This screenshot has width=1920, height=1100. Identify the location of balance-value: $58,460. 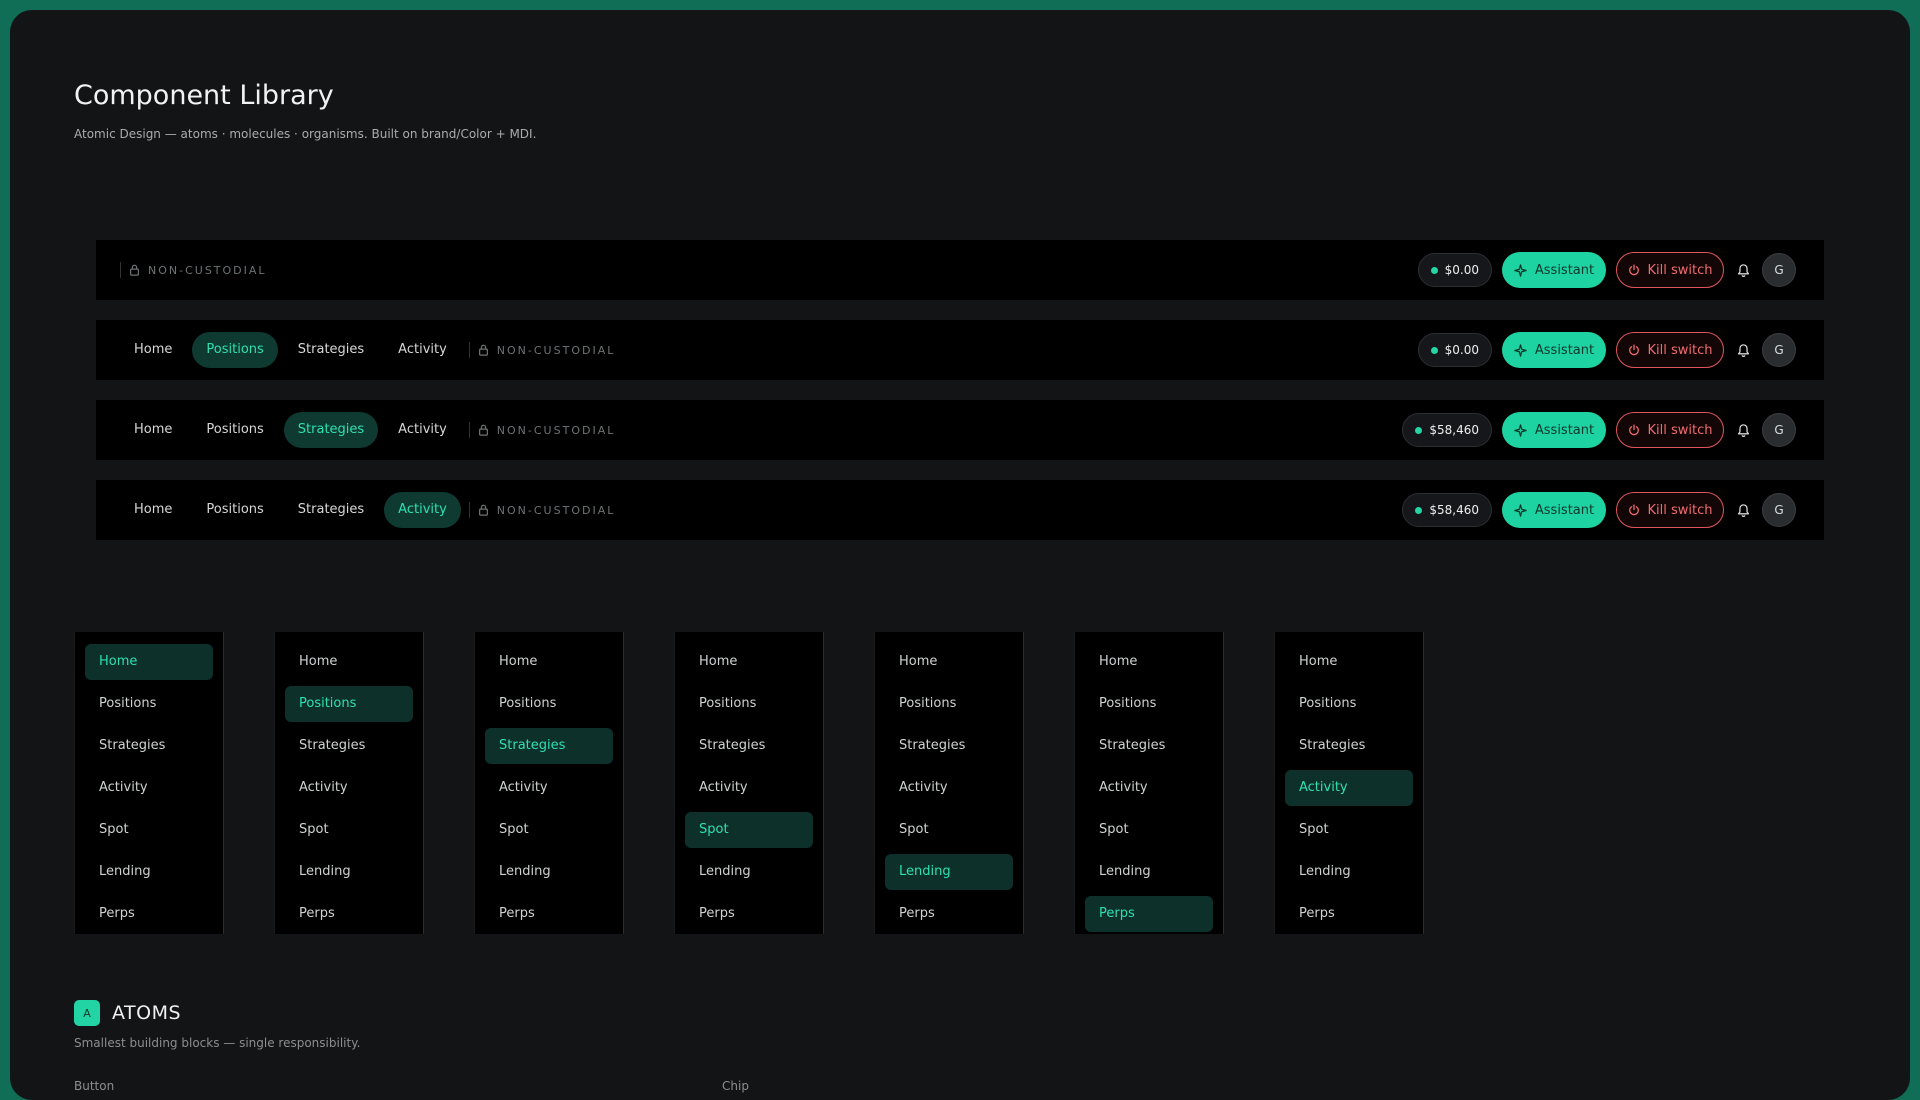
(1454, 430).